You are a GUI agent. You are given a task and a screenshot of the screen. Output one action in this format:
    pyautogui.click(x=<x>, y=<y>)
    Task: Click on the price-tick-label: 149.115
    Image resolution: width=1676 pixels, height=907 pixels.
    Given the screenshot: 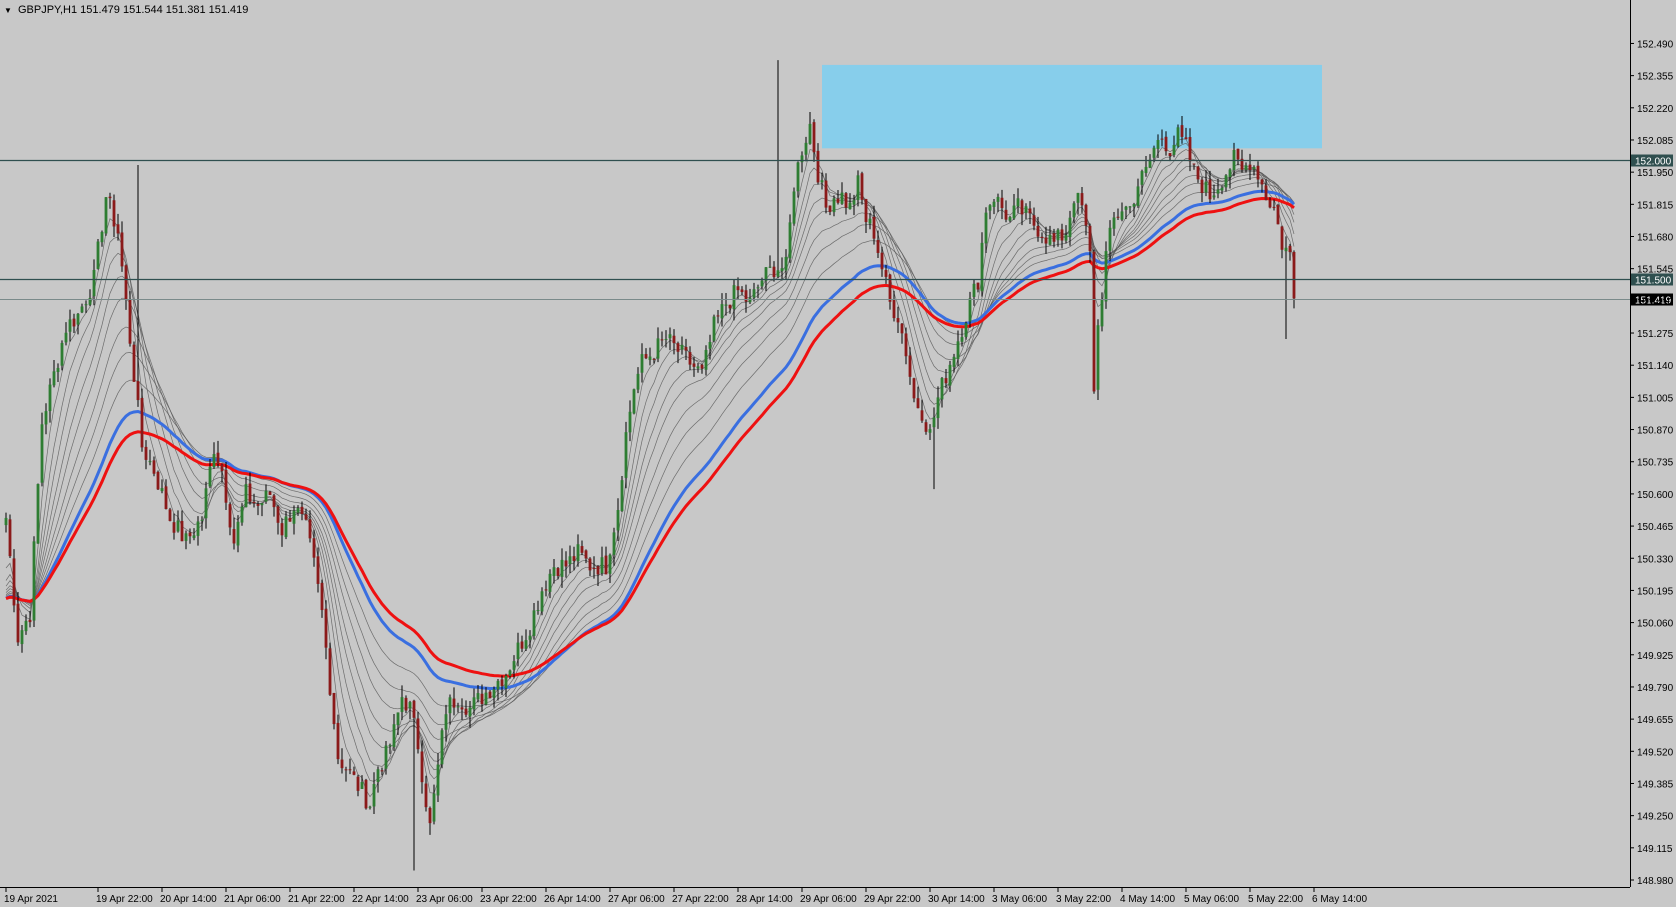 What is the action you would take?
    pyautogui.click(x=1655, y=849)
    